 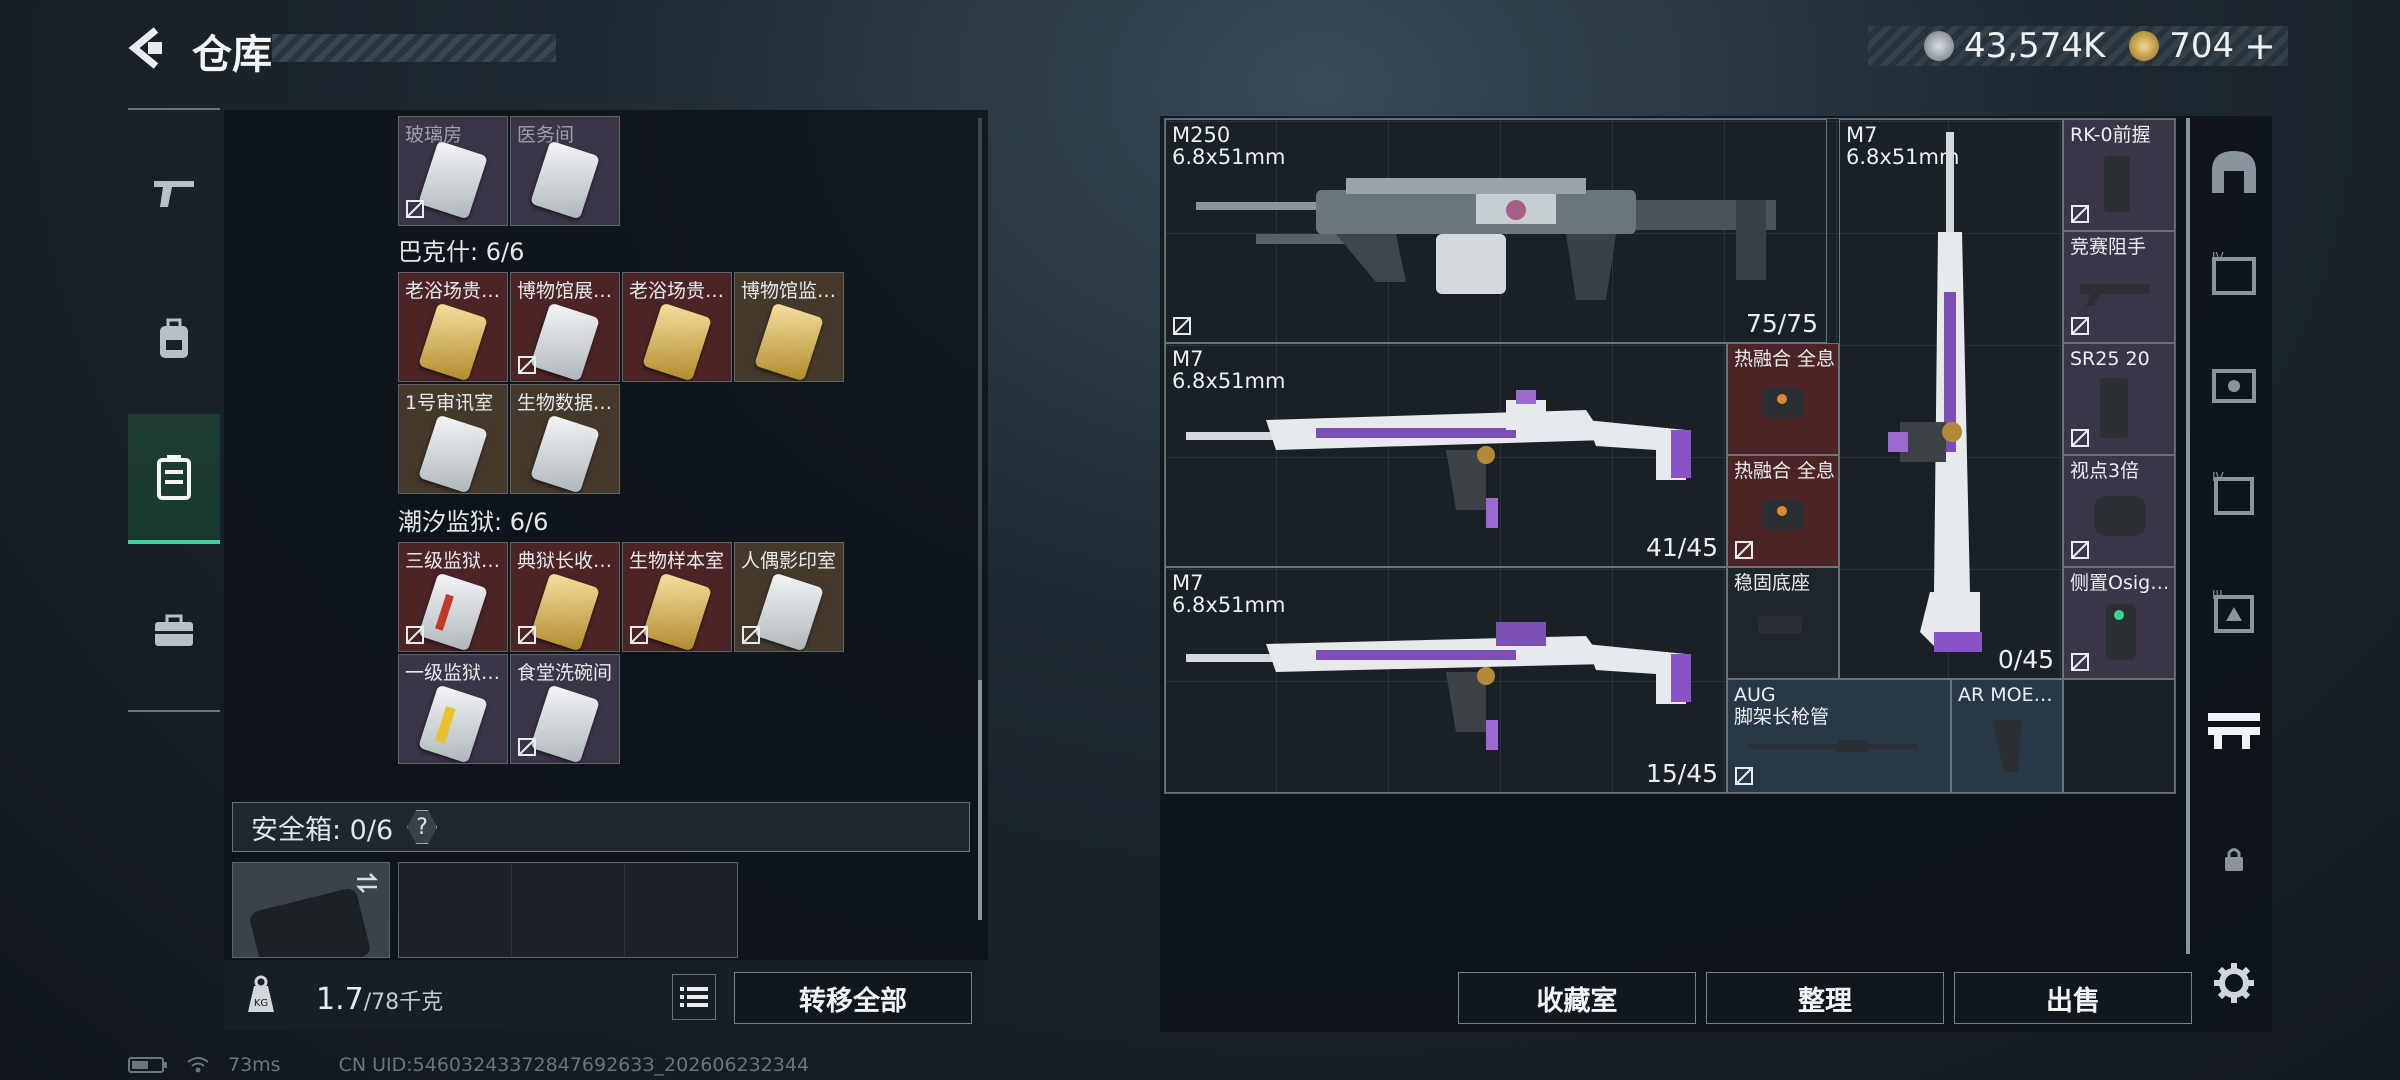 What do you see at coordinates (789, 597) in the screenshot?
I see `key-slot: 人偶影印室` at bounding box center [789, 597].